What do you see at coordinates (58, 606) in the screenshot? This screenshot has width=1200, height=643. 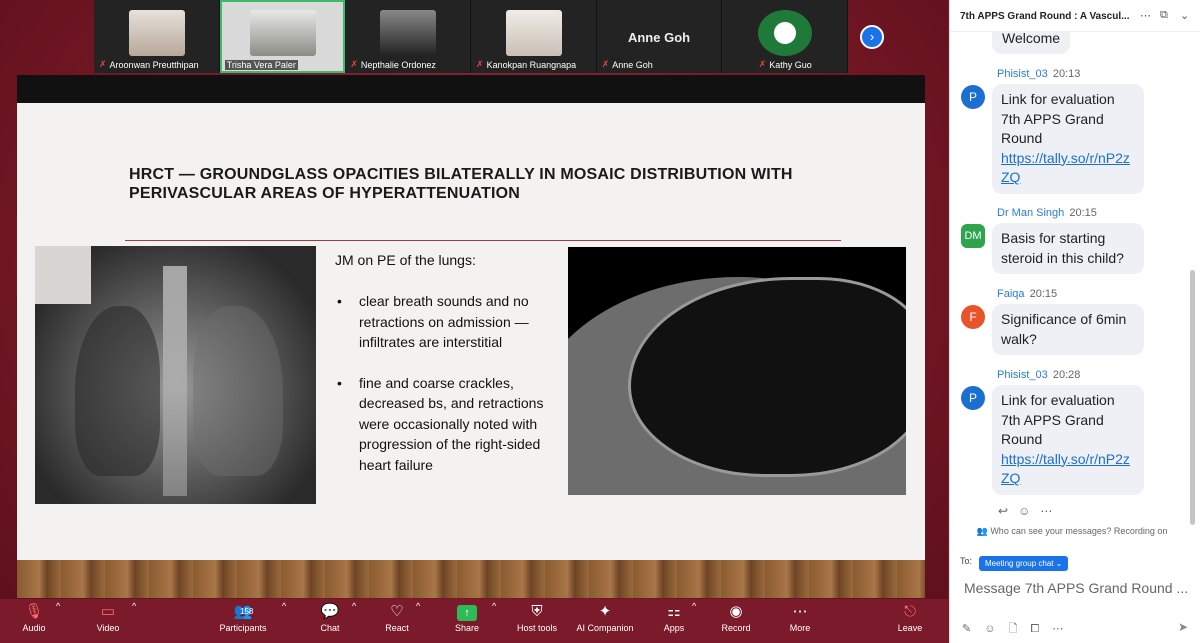 I see `audio-options-caret-icon: ^` at bounding box center [58, 606].